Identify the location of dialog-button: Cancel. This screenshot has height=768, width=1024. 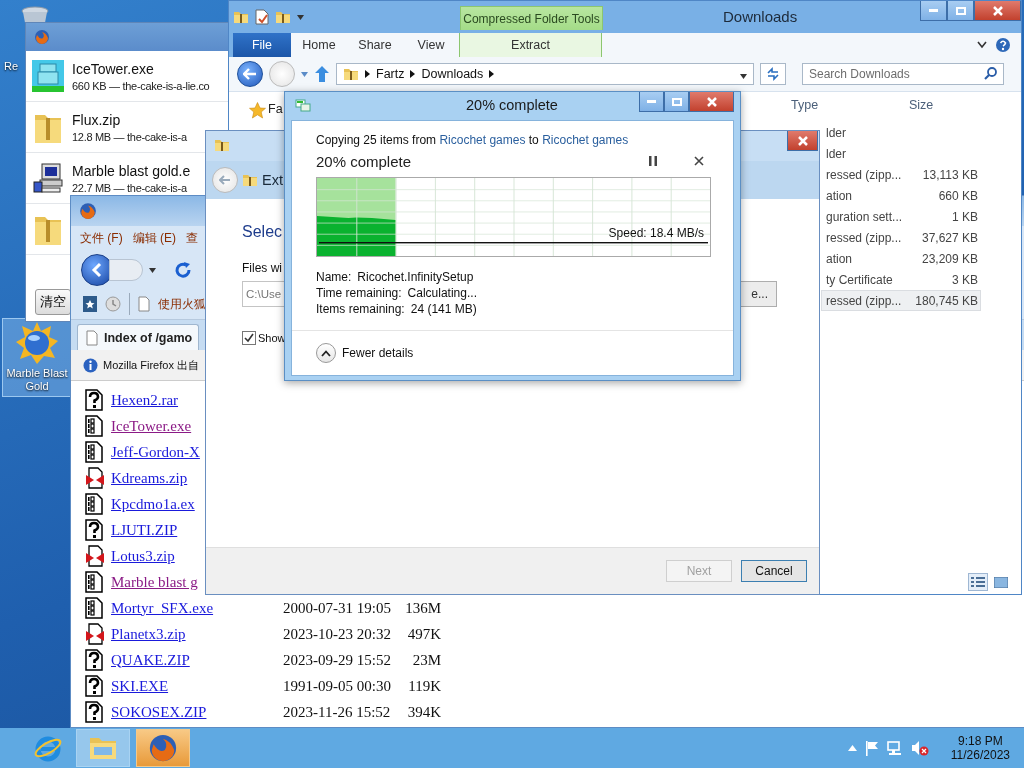
(774, 571).